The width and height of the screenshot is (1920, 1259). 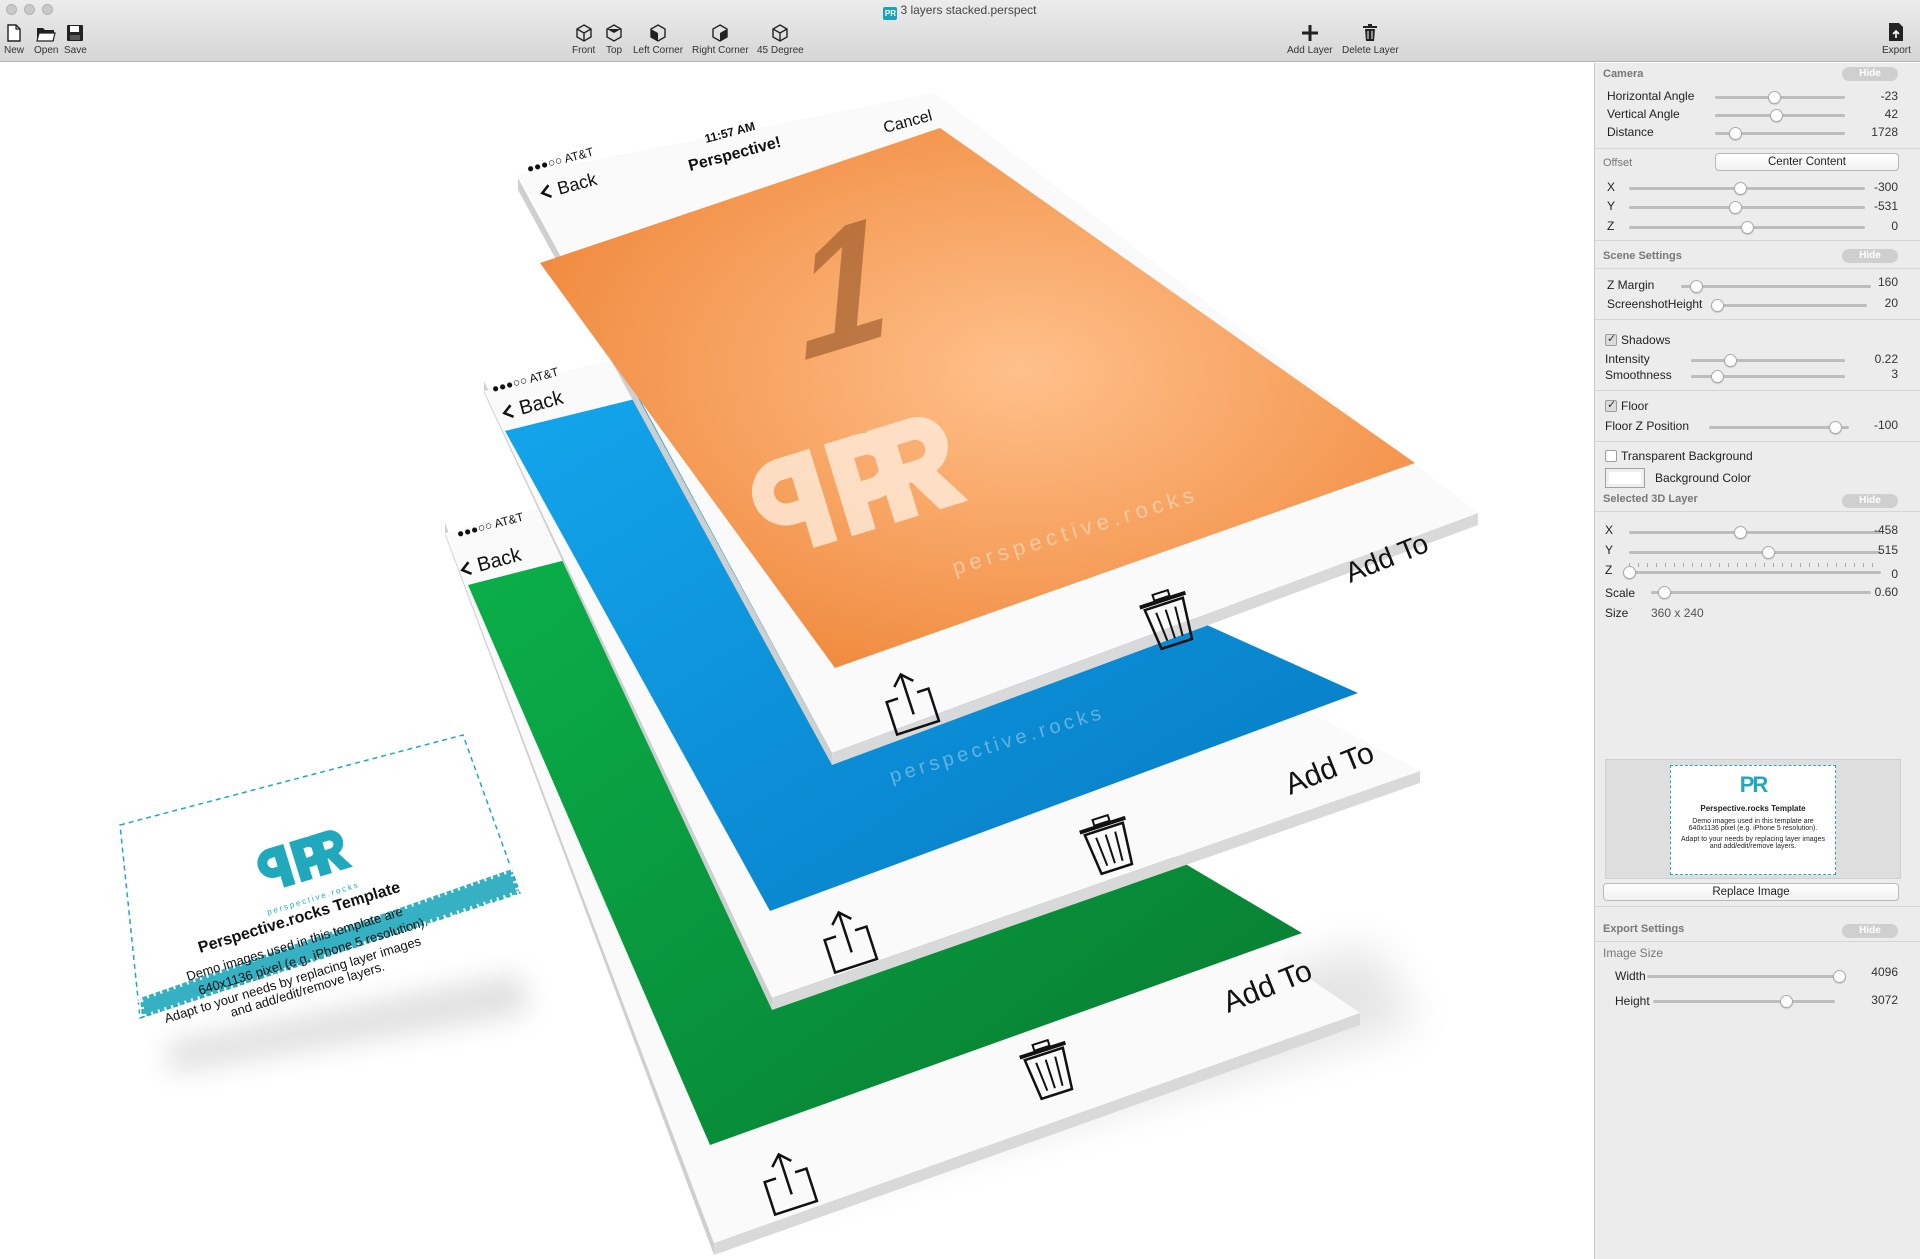 I want to click on new-button: New, so click(x=14, y=38).